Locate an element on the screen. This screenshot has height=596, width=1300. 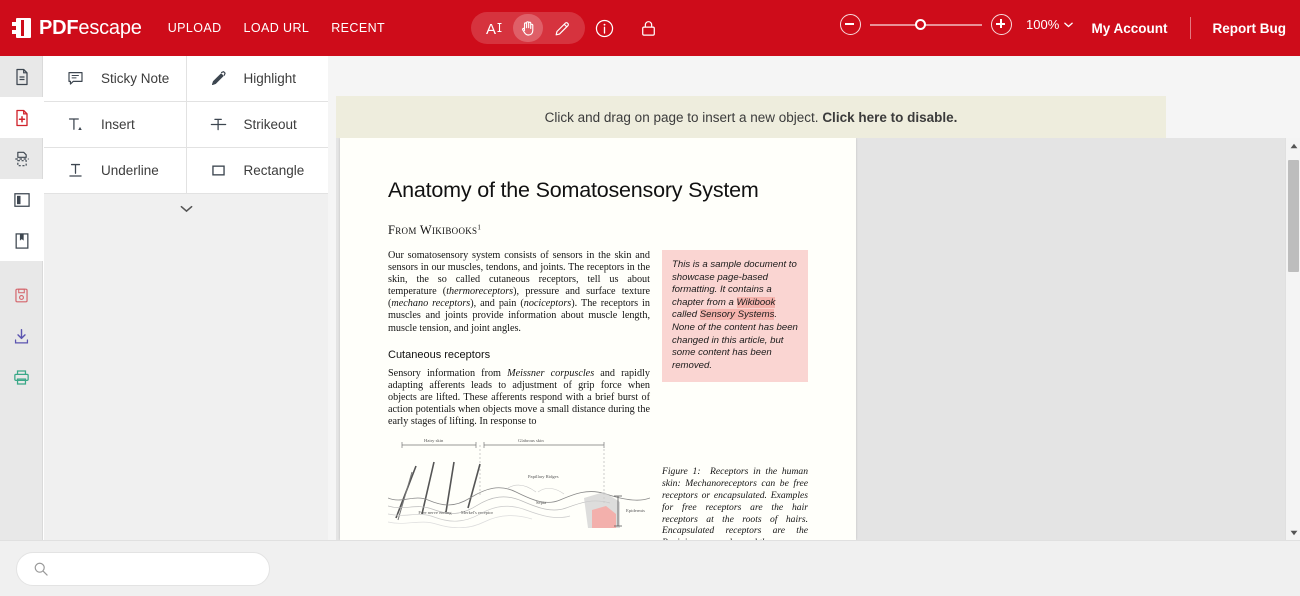
nav-load-url: LOAD URL is located at coordinates (277, 28).